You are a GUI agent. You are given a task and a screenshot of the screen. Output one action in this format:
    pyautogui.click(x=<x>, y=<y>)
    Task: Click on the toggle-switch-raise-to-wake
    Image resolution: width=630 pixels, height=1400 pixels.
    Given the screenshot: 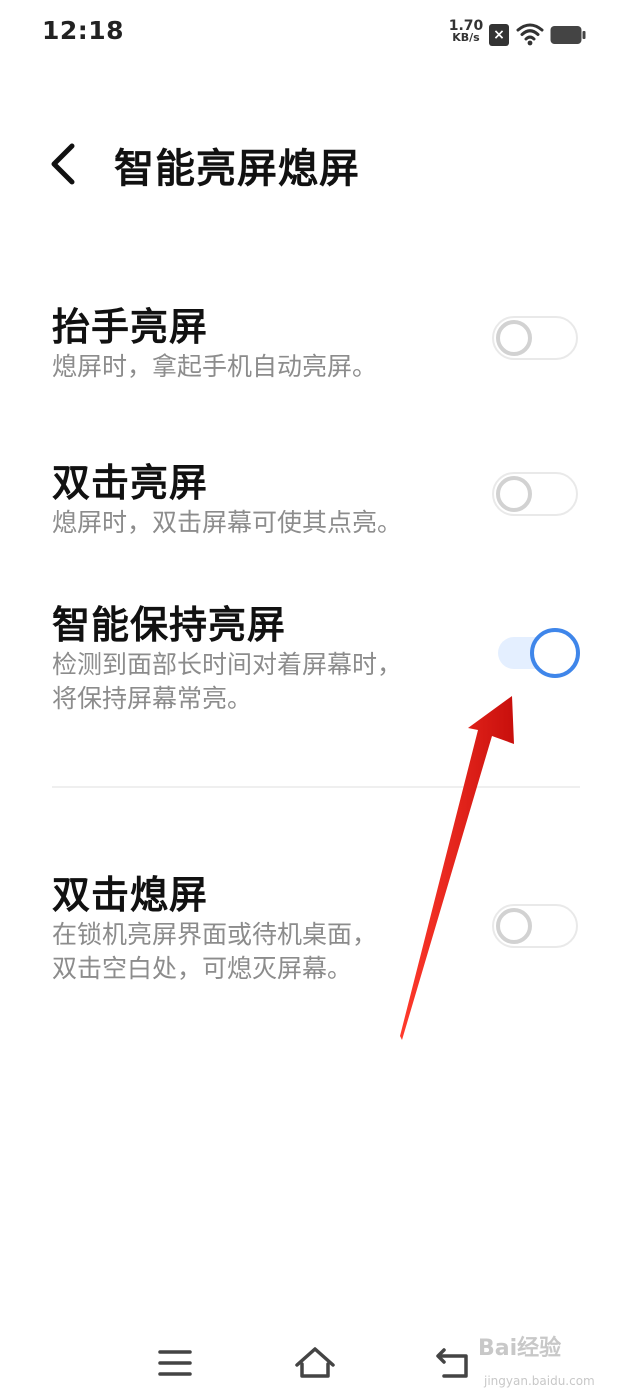 What is the action you would take?
    pyautogui.click(x=535, y=338)
    